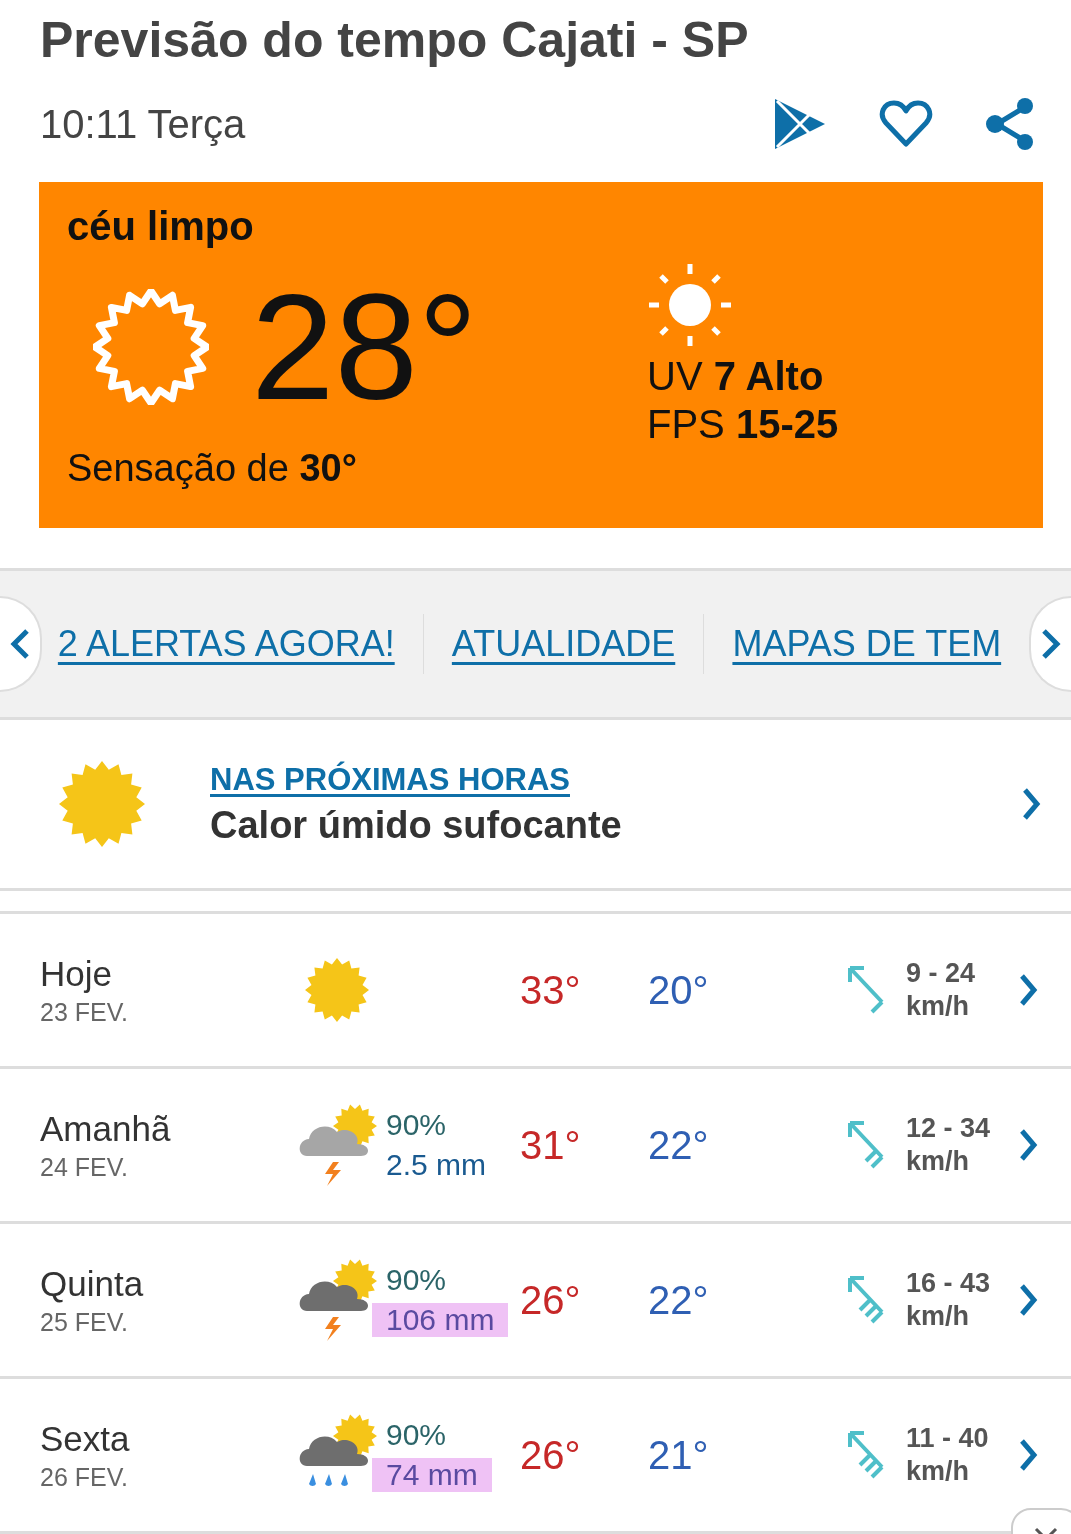  I want to click on min-temperature: 21°, so click(679, 1455).